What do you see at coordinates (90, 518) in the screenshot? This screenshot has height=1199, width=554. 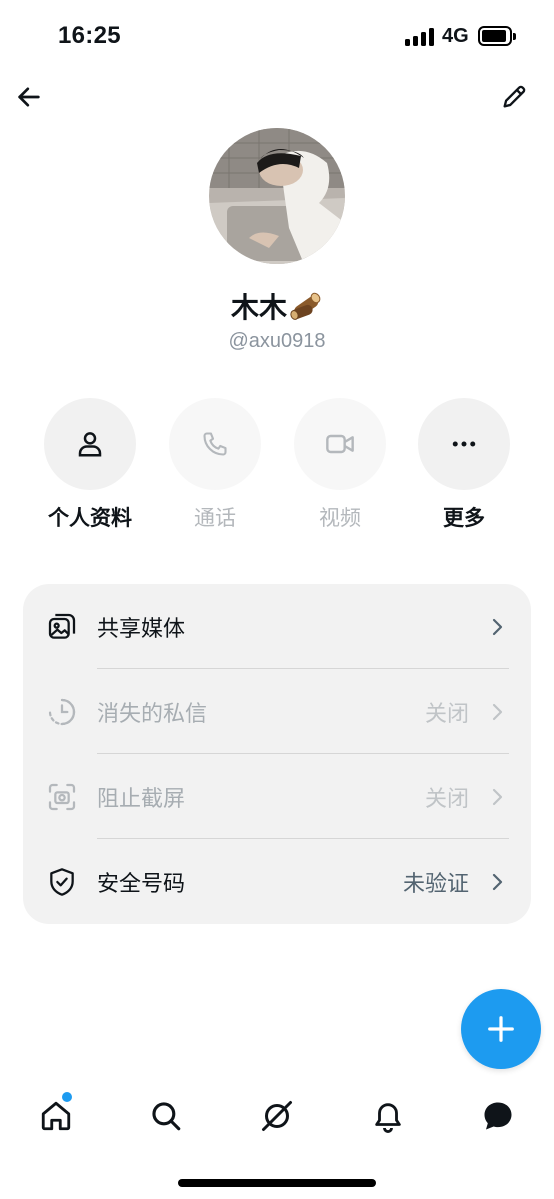 I see `action-label: 个人资料` at bounding box center [90, 518].